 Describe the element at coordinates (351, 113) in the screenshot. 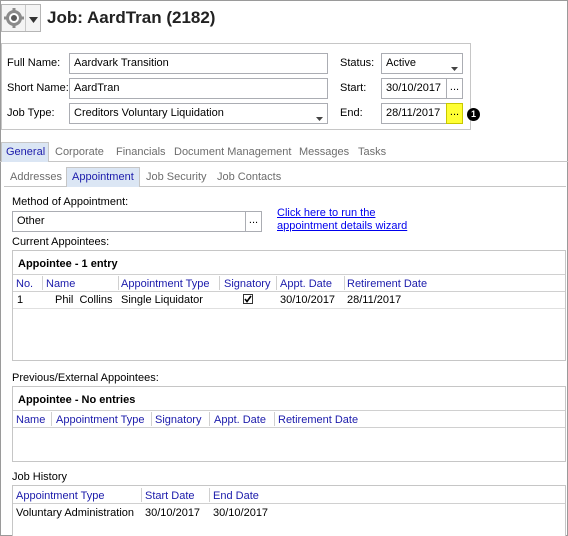

I see `end-label: End:` at that location.